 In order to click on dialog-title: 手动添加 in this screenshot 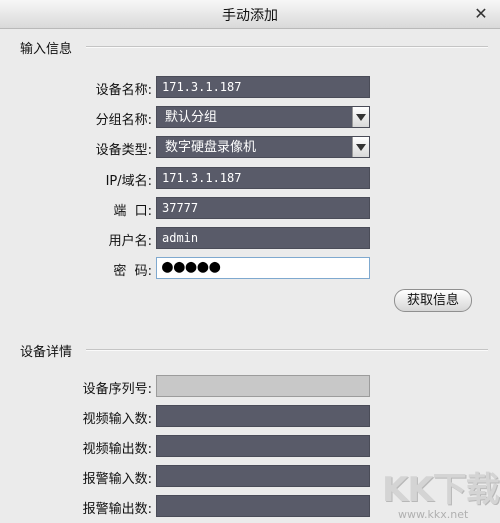, I will do `click(250, 16)`.